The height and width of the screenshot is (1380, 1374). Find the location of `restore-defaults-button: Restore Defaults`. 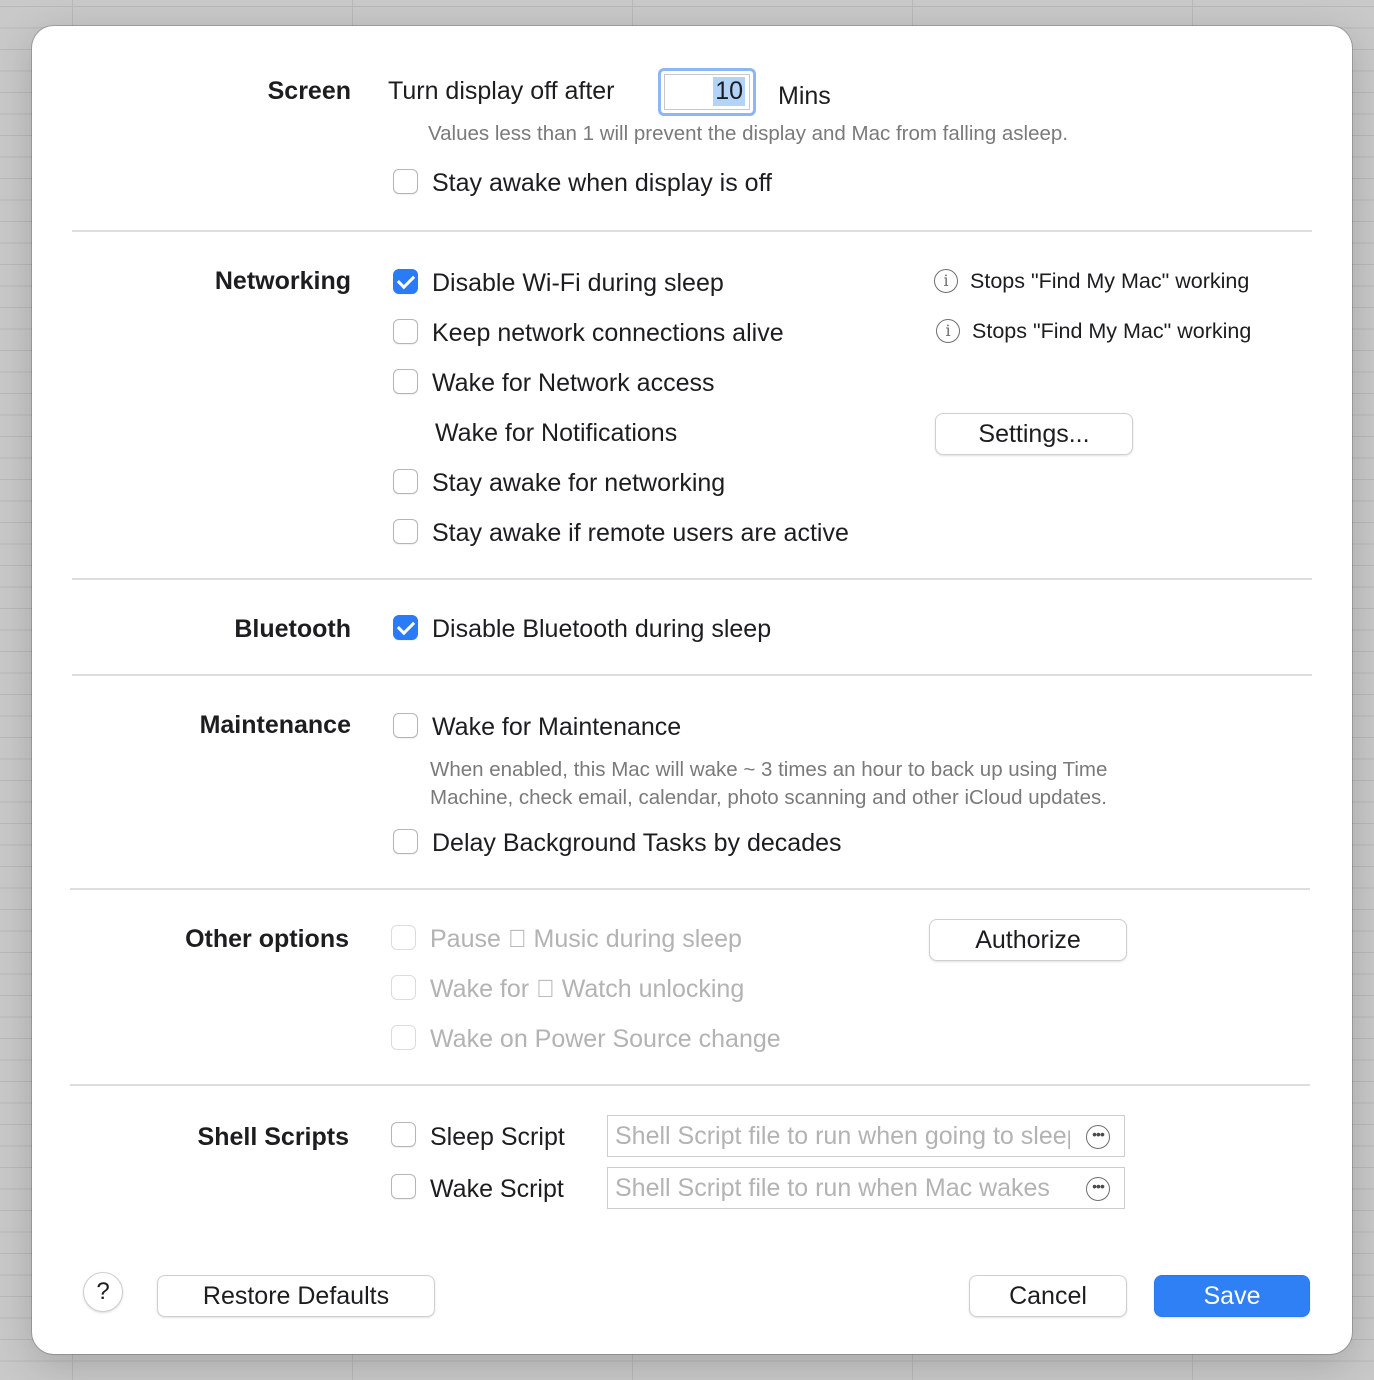

restore-defaults-button: Restore Defaults is located at coordinates (296, 1296).